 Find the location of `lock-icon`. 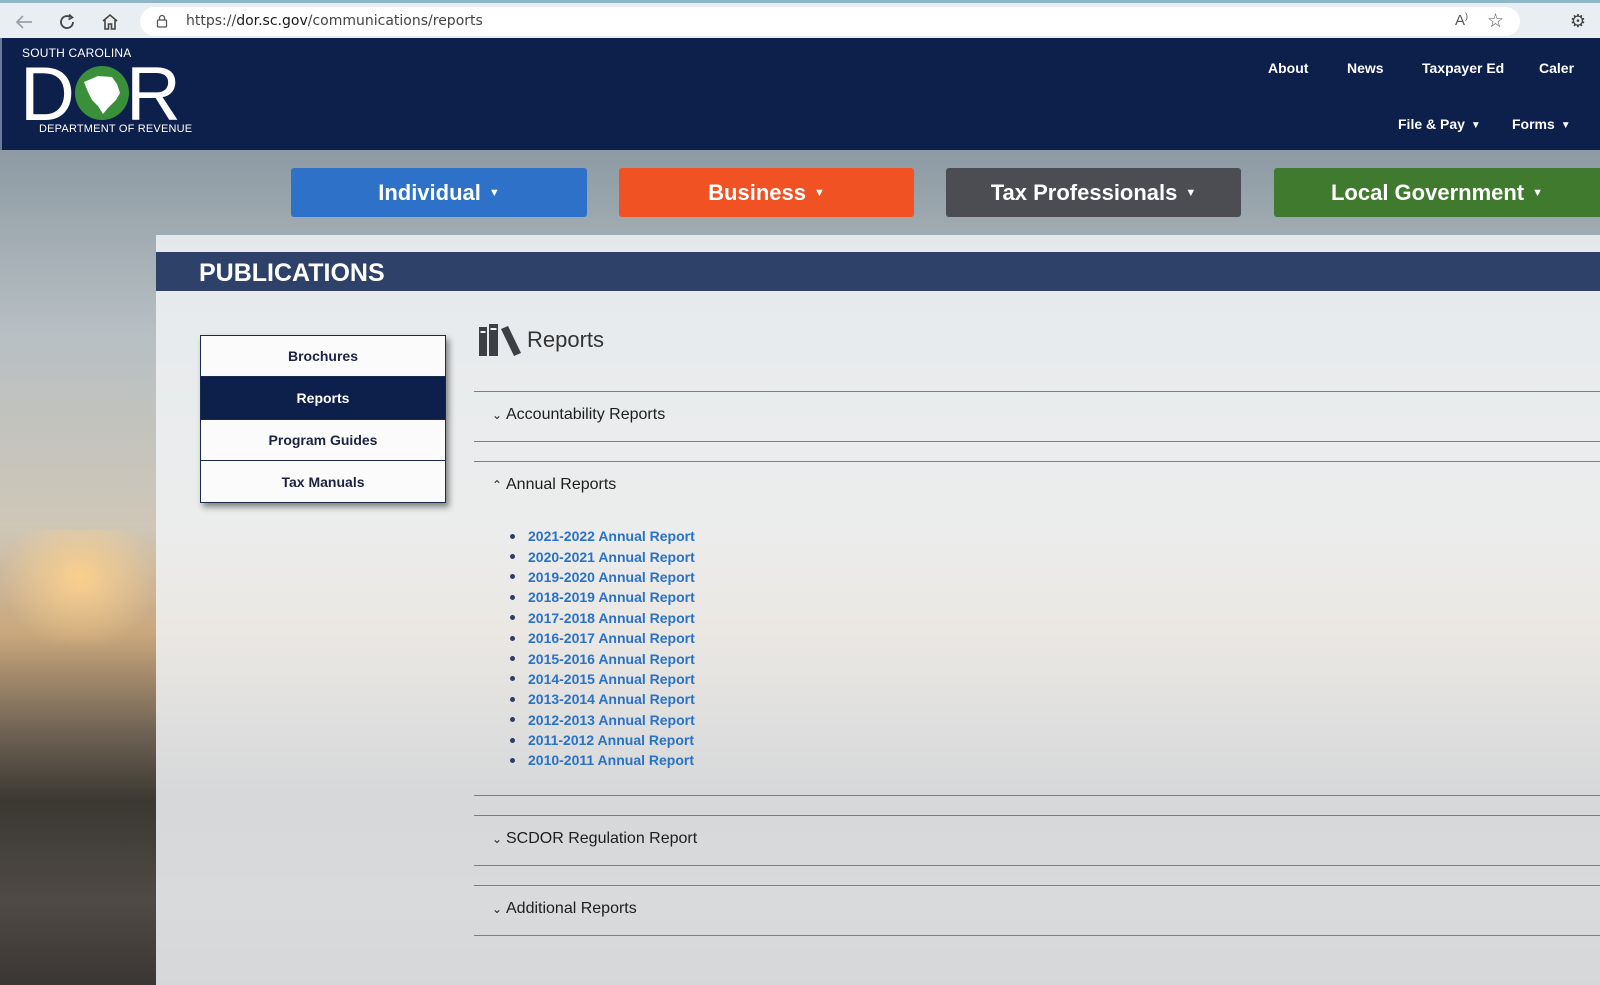

lock-icon is located at coordinates (162, 23).